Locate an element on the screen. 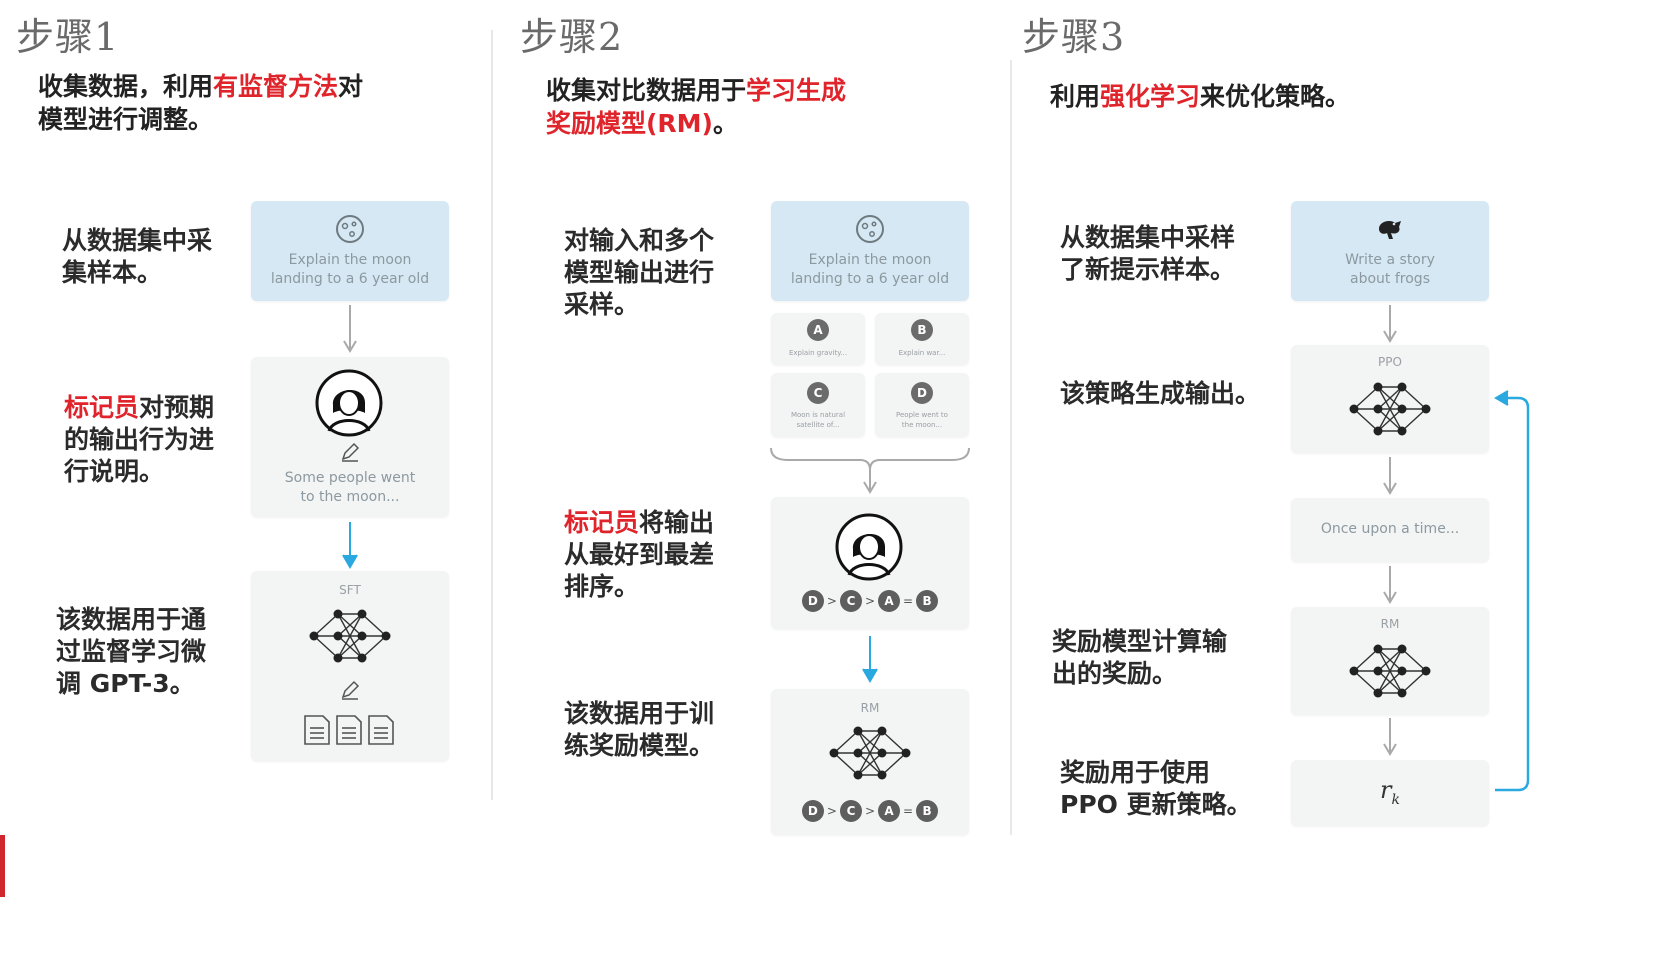  documents-icon is located at coordinates (349, 730).